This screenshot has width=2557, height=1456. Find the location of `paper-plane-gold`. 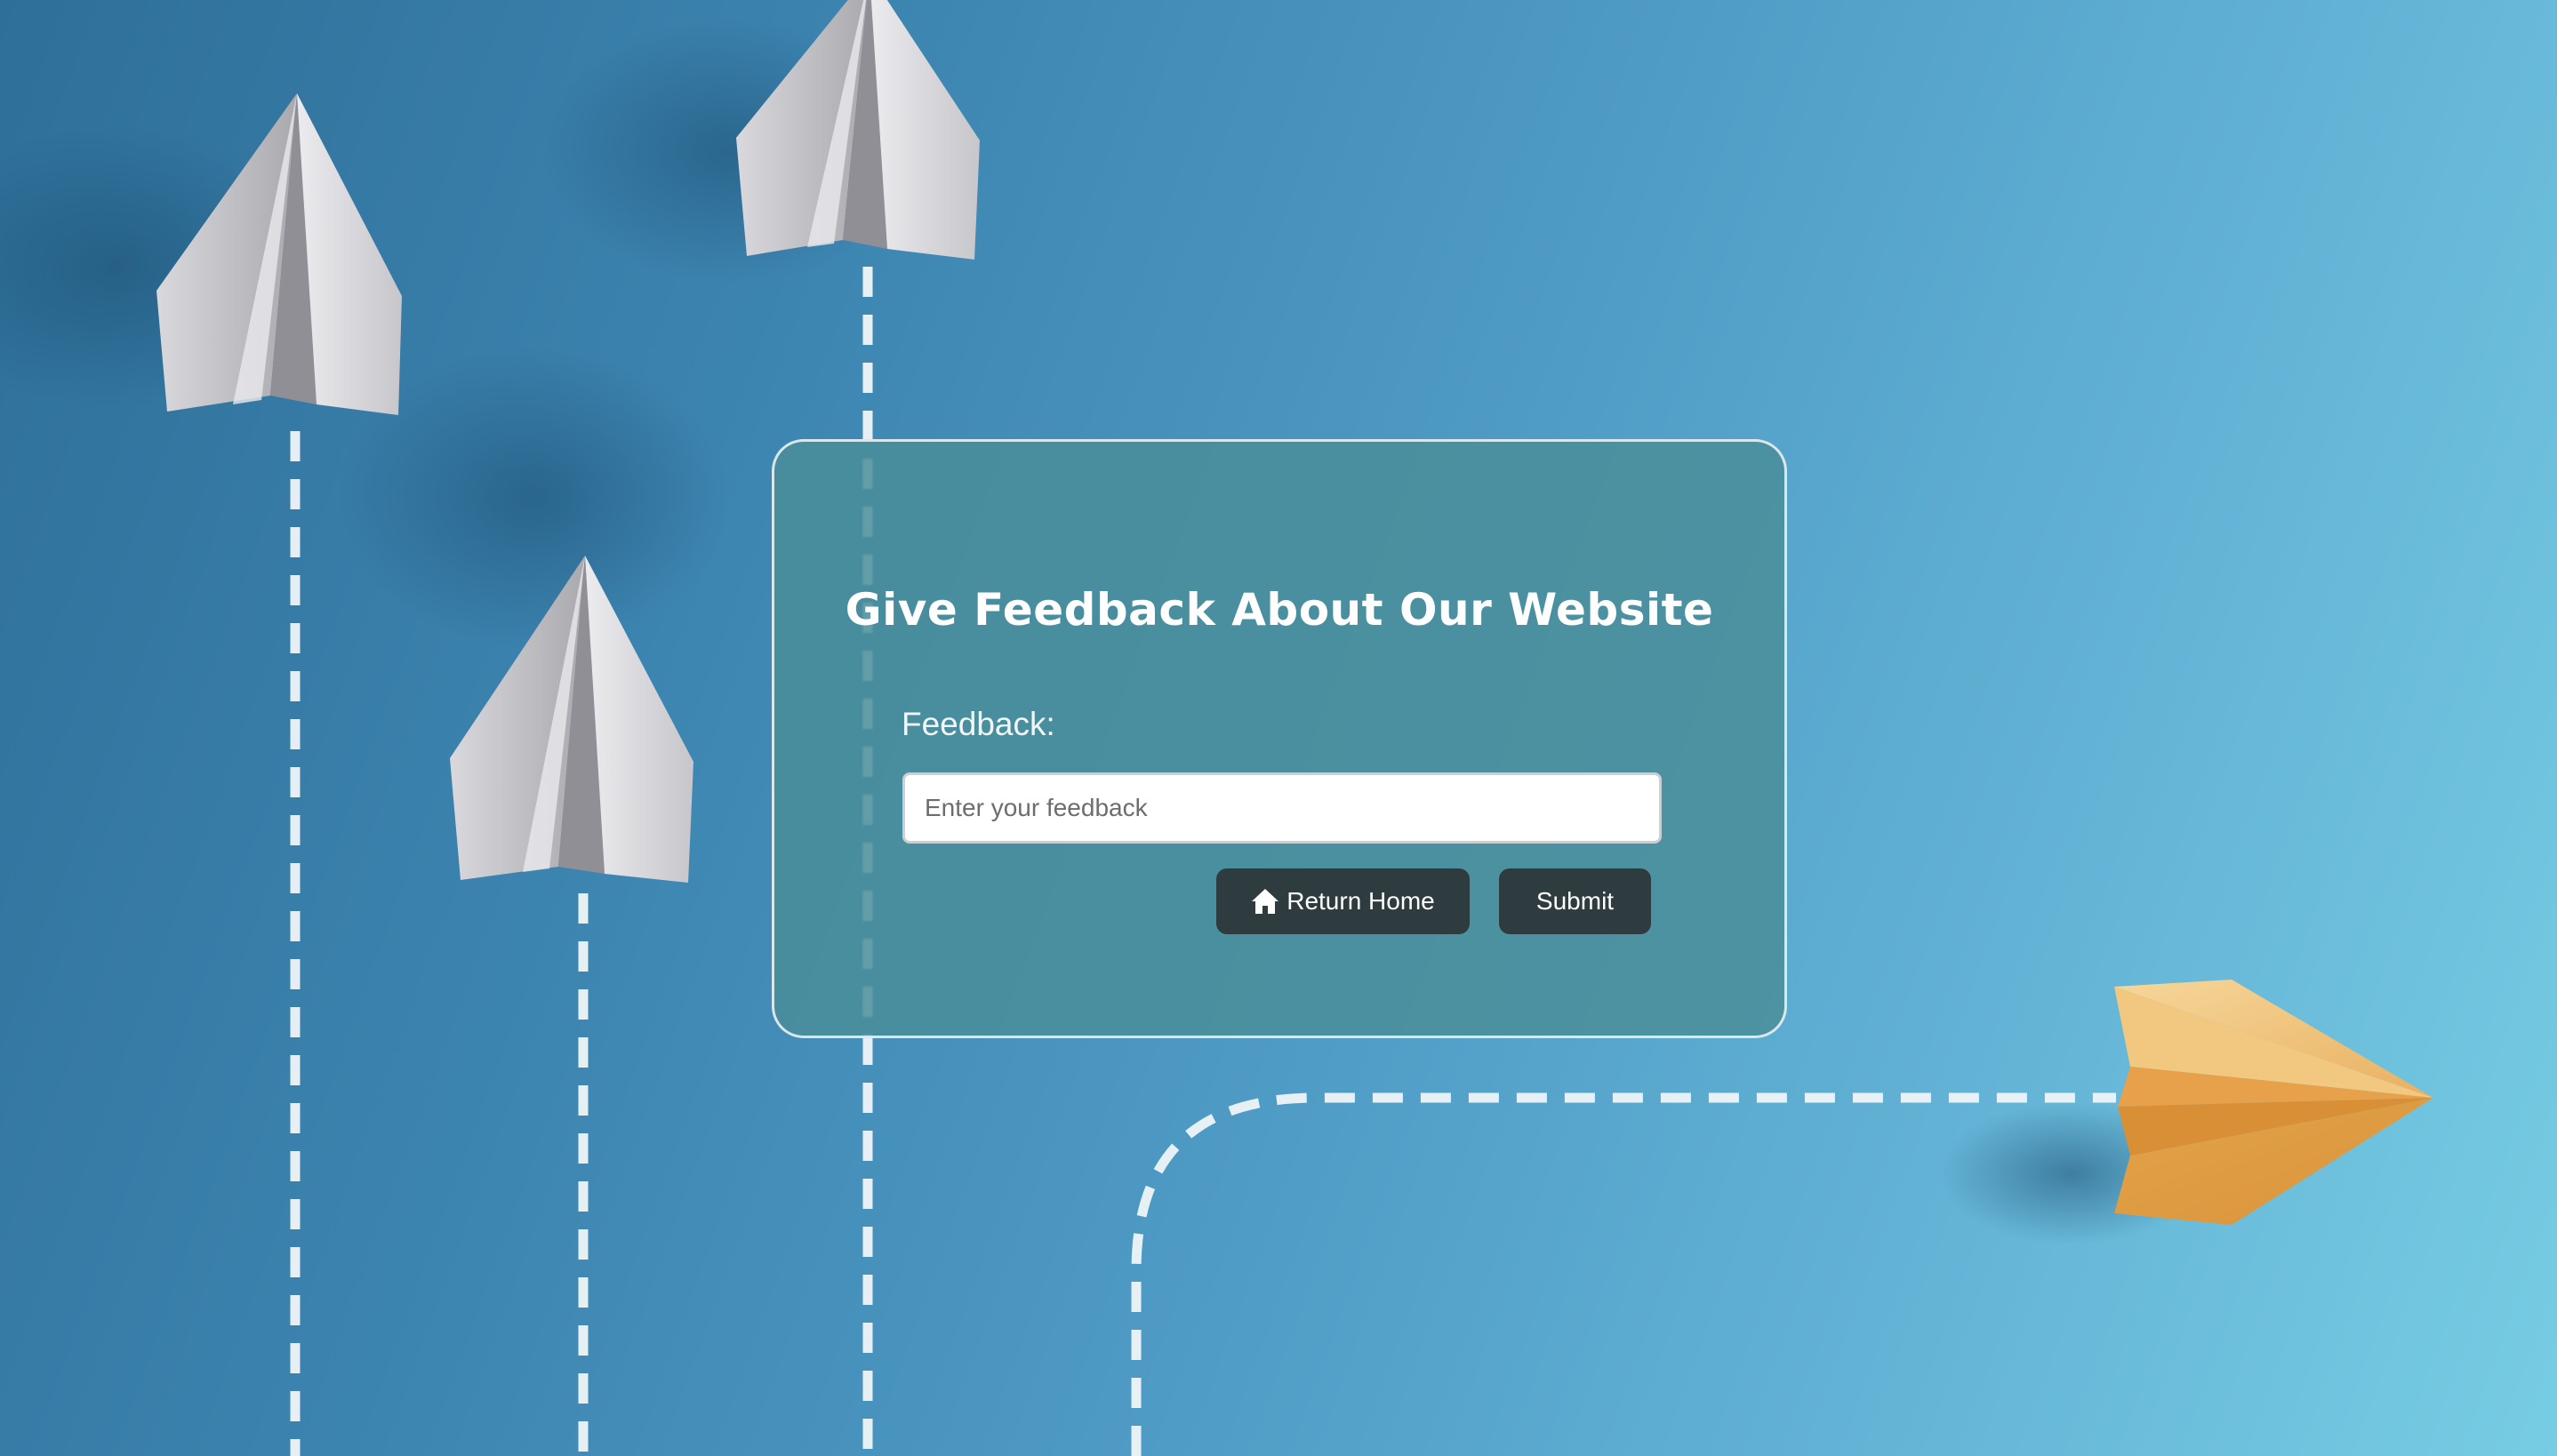

paper-plane-gold is located at coordinates (2273, 1102).